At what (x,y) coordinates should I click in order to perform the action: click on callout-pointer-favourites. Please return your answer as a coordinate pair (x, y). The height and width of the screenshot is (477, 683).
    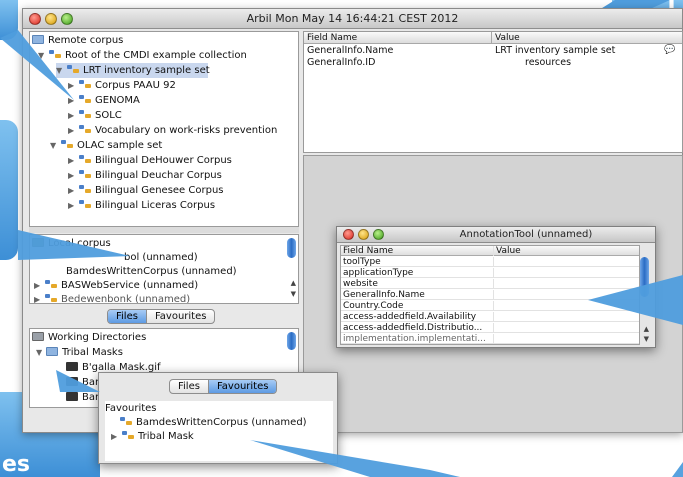
    Looking at the image, I should click on (355, 458).